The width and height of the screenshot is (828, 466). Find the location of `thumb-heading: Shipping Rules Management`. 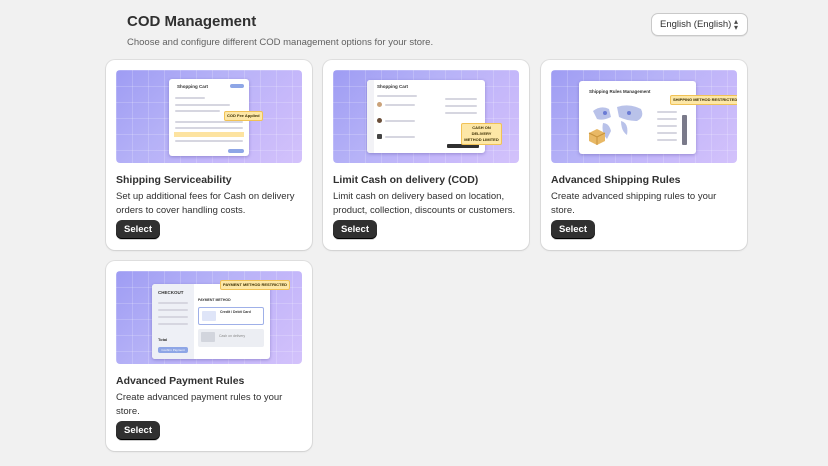

thumb-heading: Shipping Rules Management is located at coordinates (620, 91).